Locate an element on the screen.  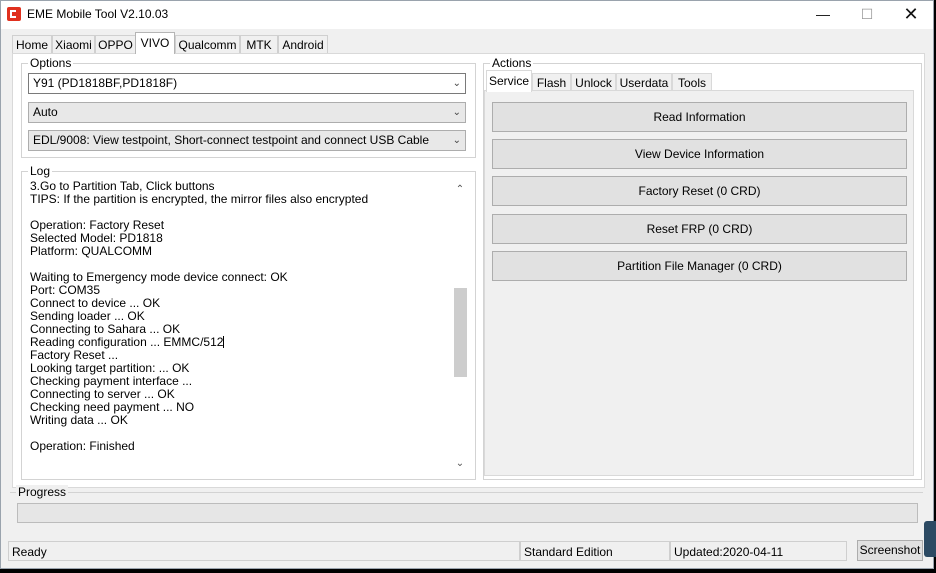
model-select: Y91 (PD1818BF,PD1818F) ⌄ is located at coordinates (247, 83).